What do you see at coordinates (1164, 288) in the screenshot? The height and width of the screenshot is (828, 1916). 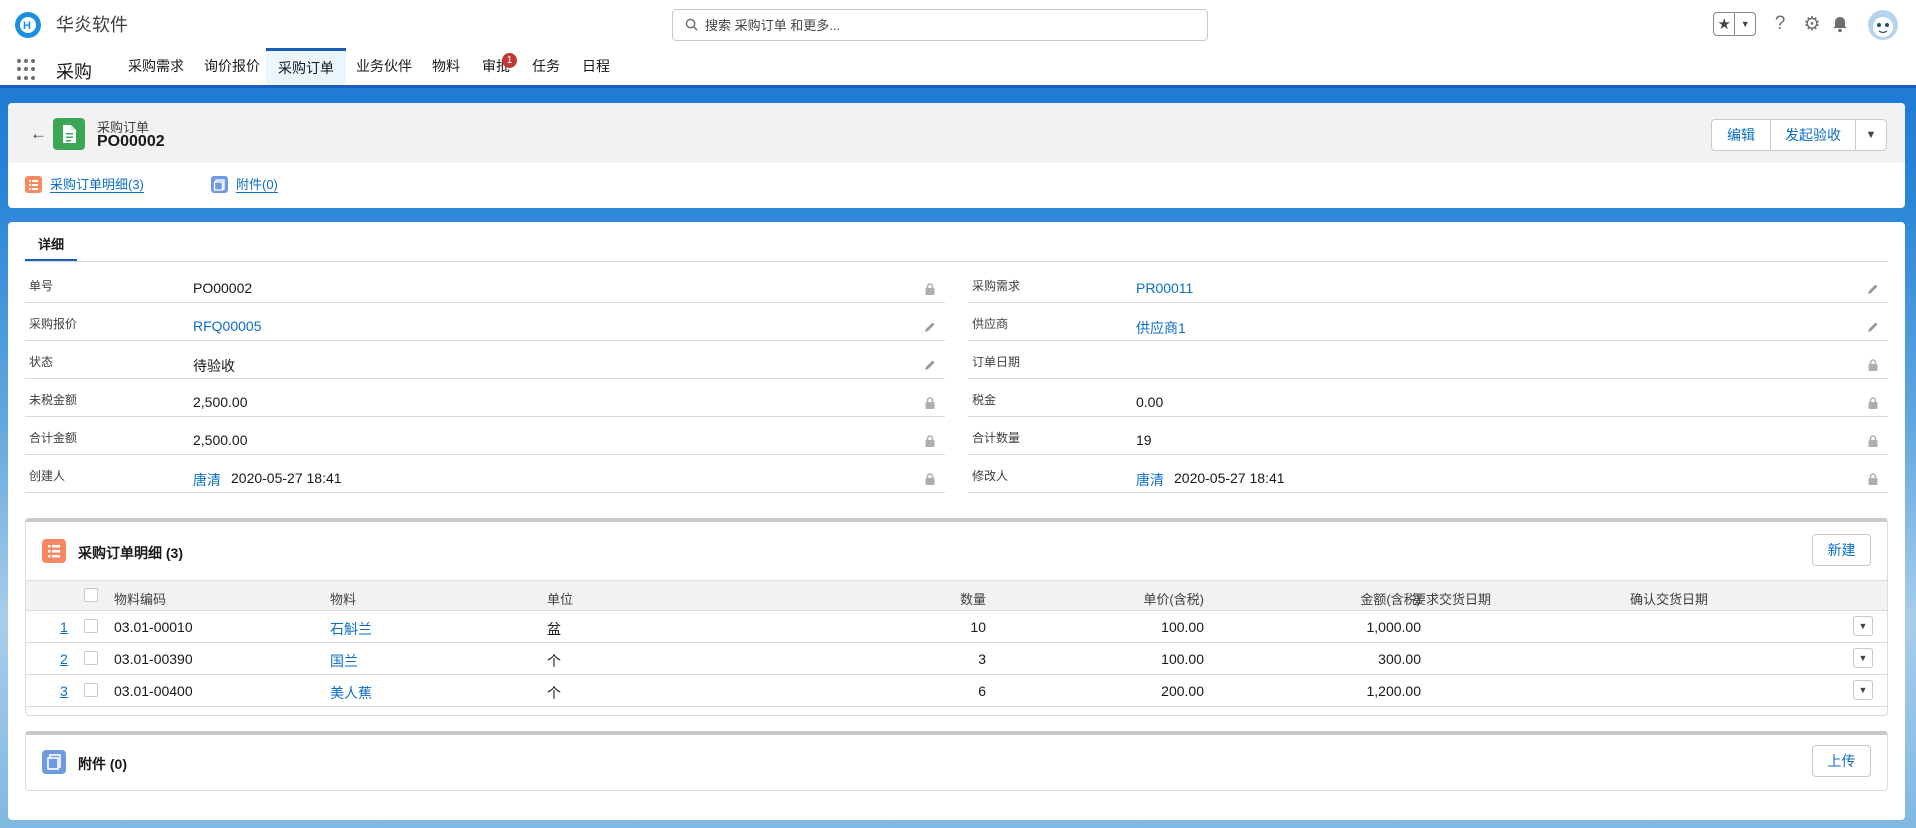 I see `requisition-link: PR00011` at bounding box center [1164, 288].